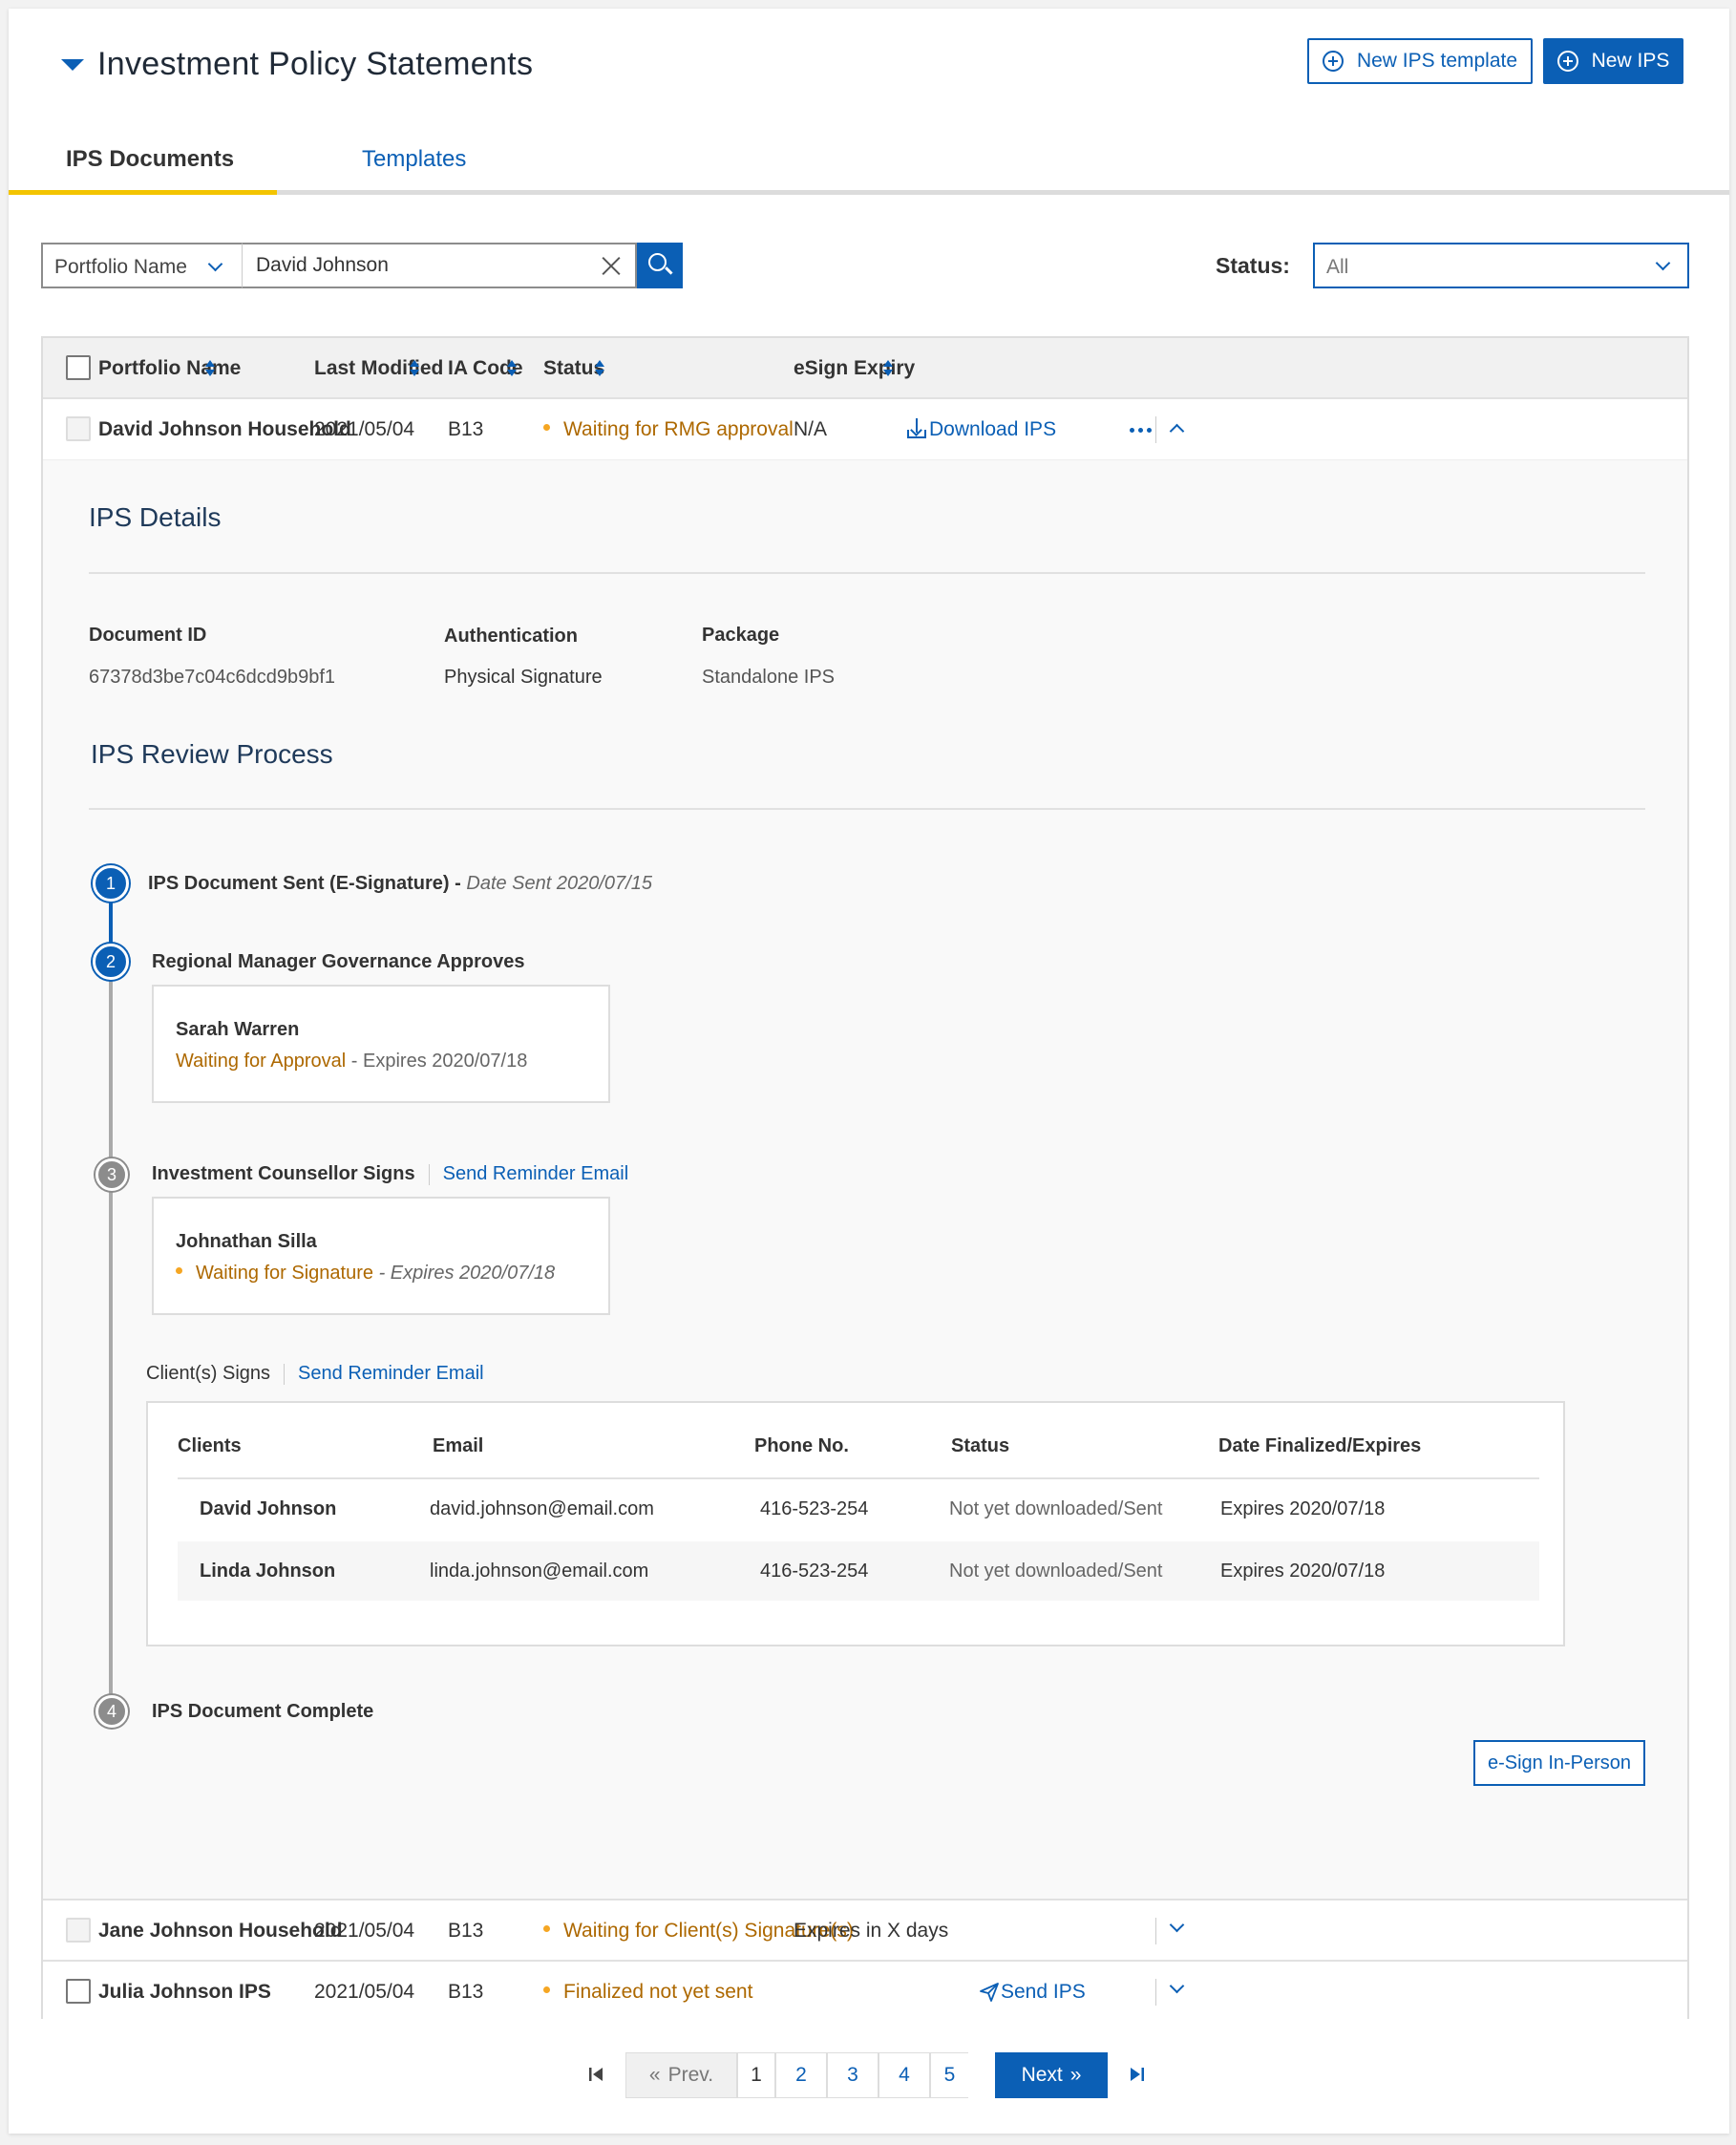 The height and width of the screenshot is (2145, 1736). Describe the element at coordinates (111, 962) in the screenshot. I see `step-2-marker: 2` at that location.